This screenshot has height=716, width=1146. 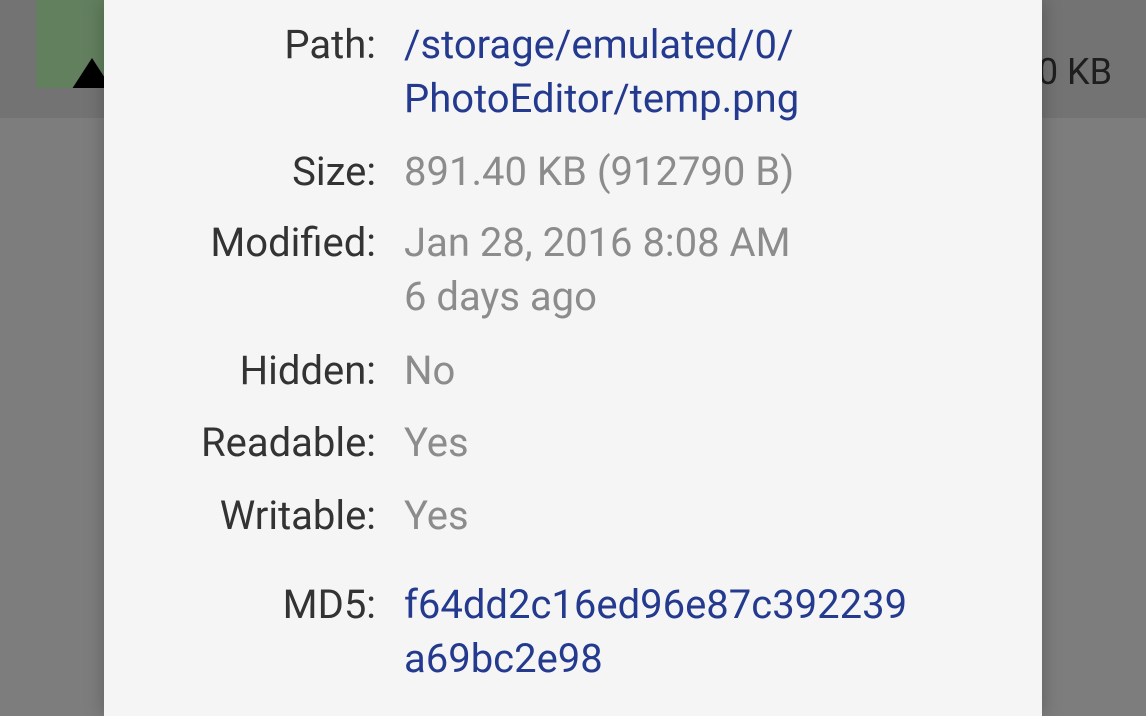 What do you see at coordinates (293, 242) in the screenshot?
I see `modified-label: Modified:` at bounding box center [293, 242].